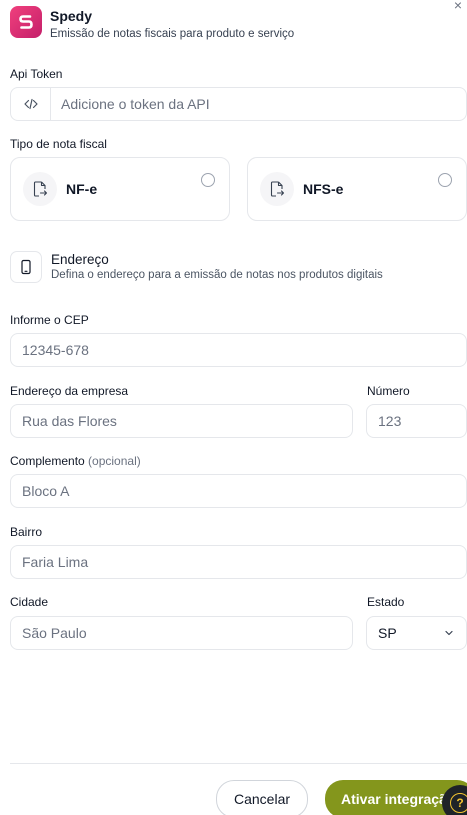 The height and width of the screenshot is (815, 467). Describe the element at coordinates (238, 491) in the screenshot. I see `complement-input: Bloco A` at that location.